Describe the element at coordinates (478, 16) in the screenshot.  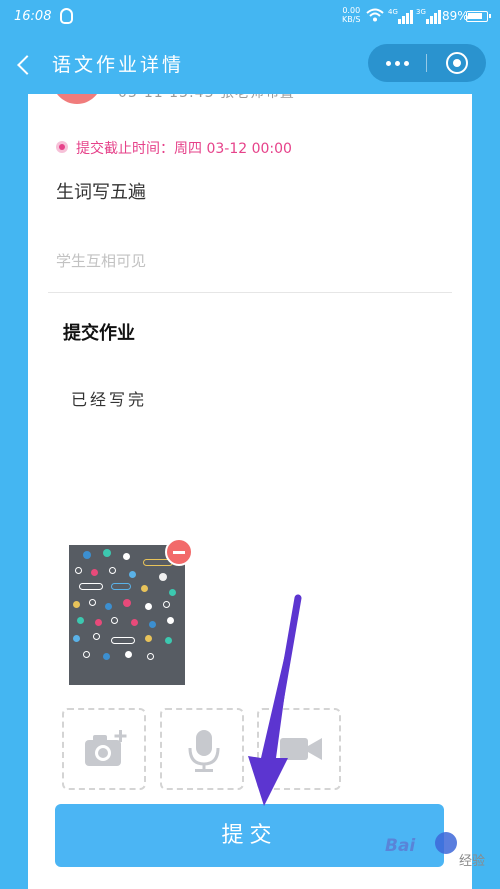
I see `battery-icon` at that location.